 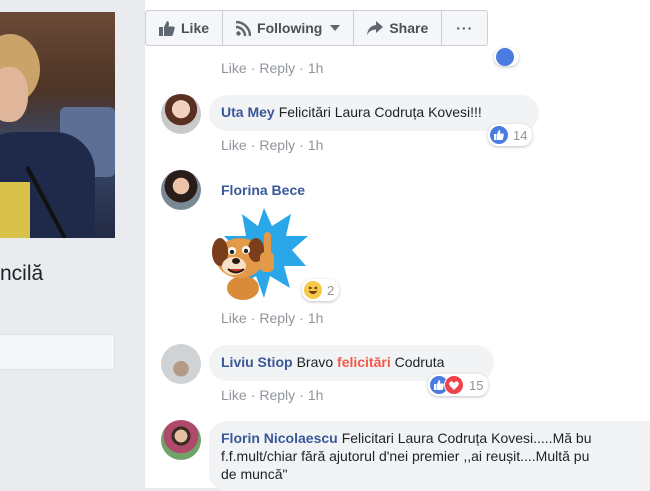 I want to click on love-reaction-icon, so click(x=454, y=385).